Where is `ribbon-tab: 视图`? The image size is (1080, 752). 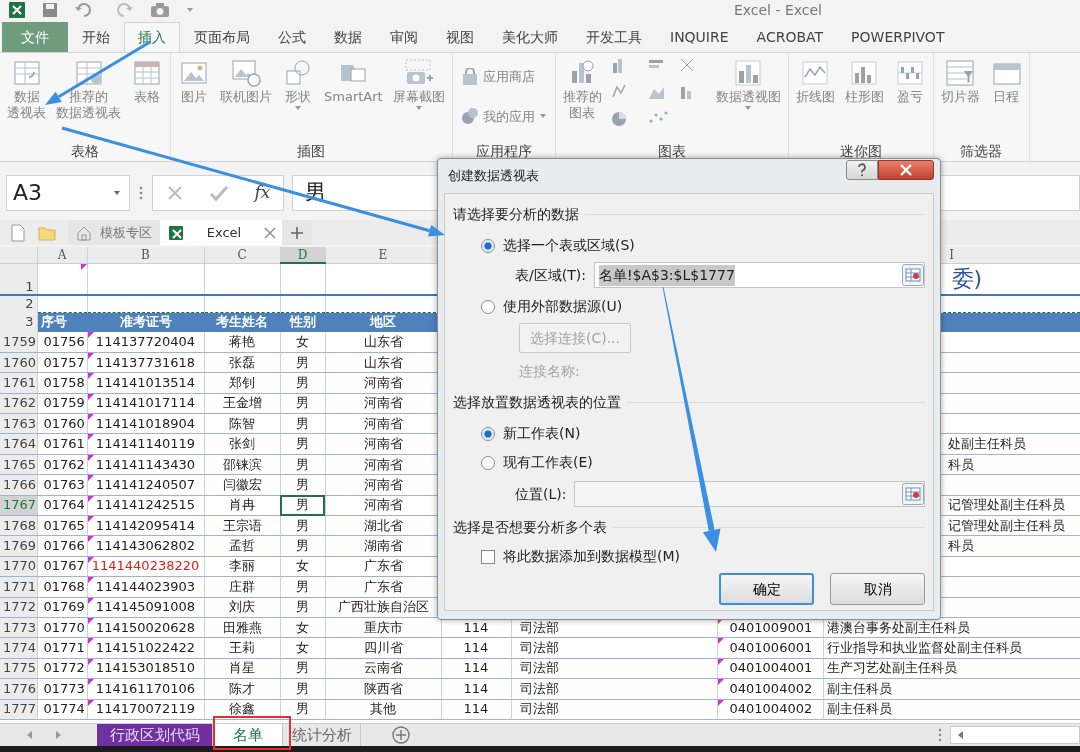 ribbon-tab: 视图 is located at coordinates (460, 37).